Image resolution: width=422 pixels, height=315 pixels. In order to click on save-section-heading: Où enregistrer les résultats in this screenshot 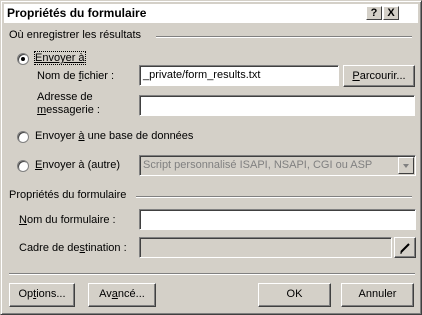, I will do `click(75, 35)`.